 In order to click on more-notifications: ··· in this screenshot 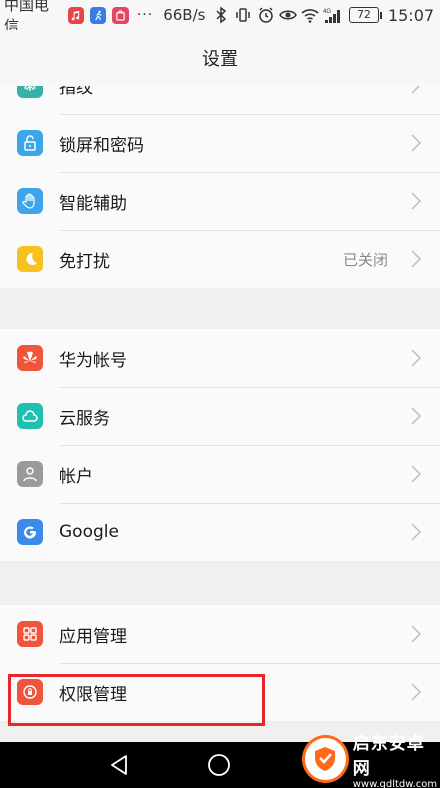, I will do `click(145, 15)`.